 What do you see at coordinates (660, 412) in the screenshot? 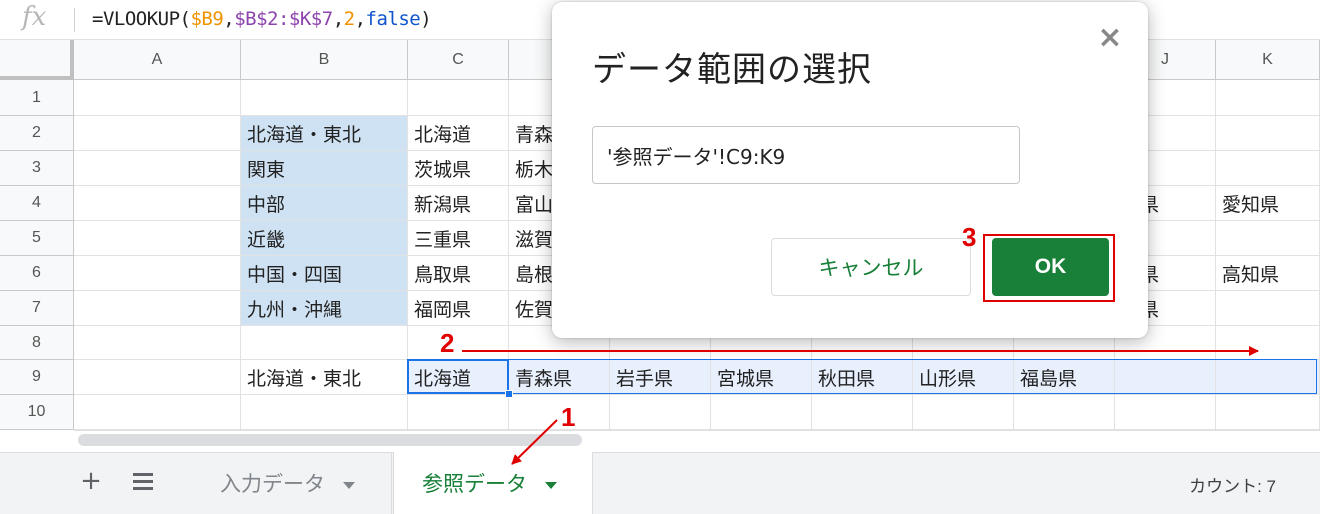
I see `cell-e10` at bounding box center [660, 412].